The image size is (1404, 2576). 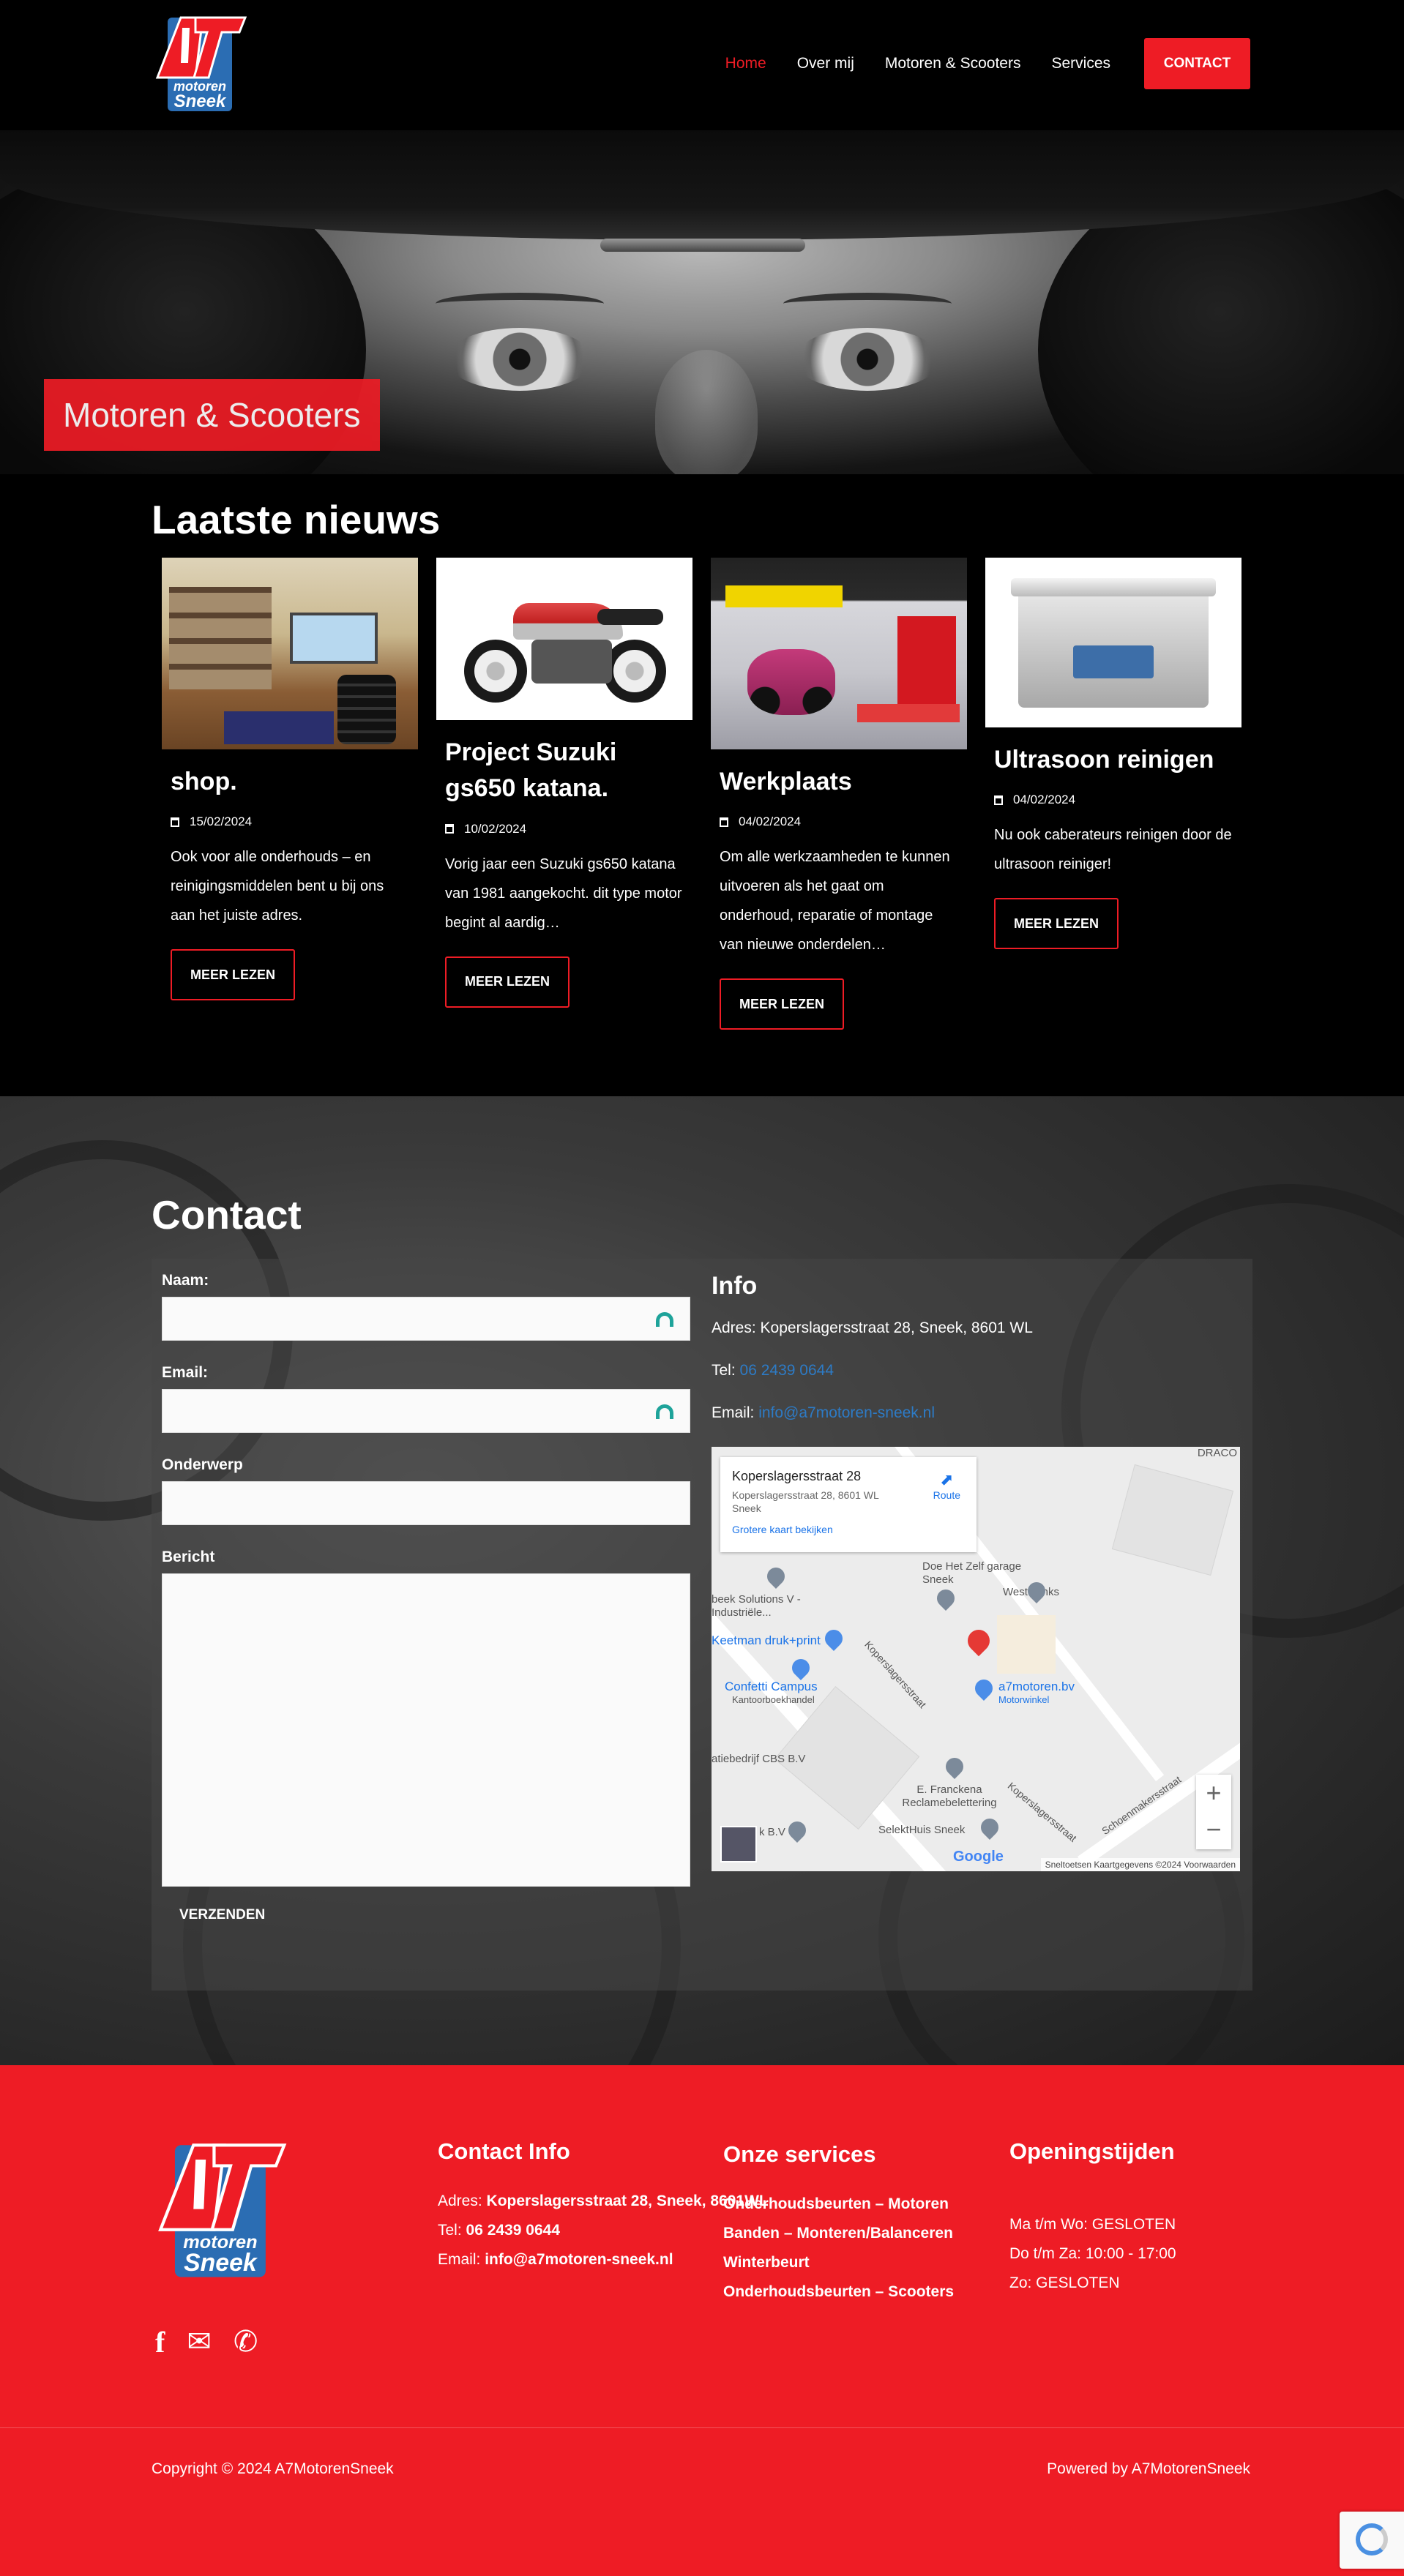 I want to click on hero-image-nose, so click(x=707, y=412).